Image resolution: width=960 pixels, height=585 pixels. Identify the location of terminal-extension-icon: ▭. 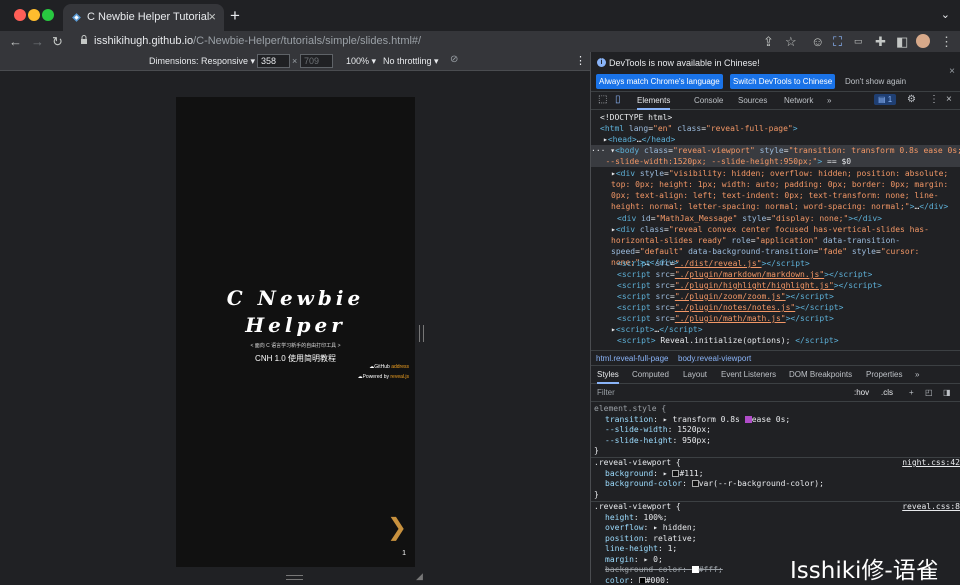
(858, 41).